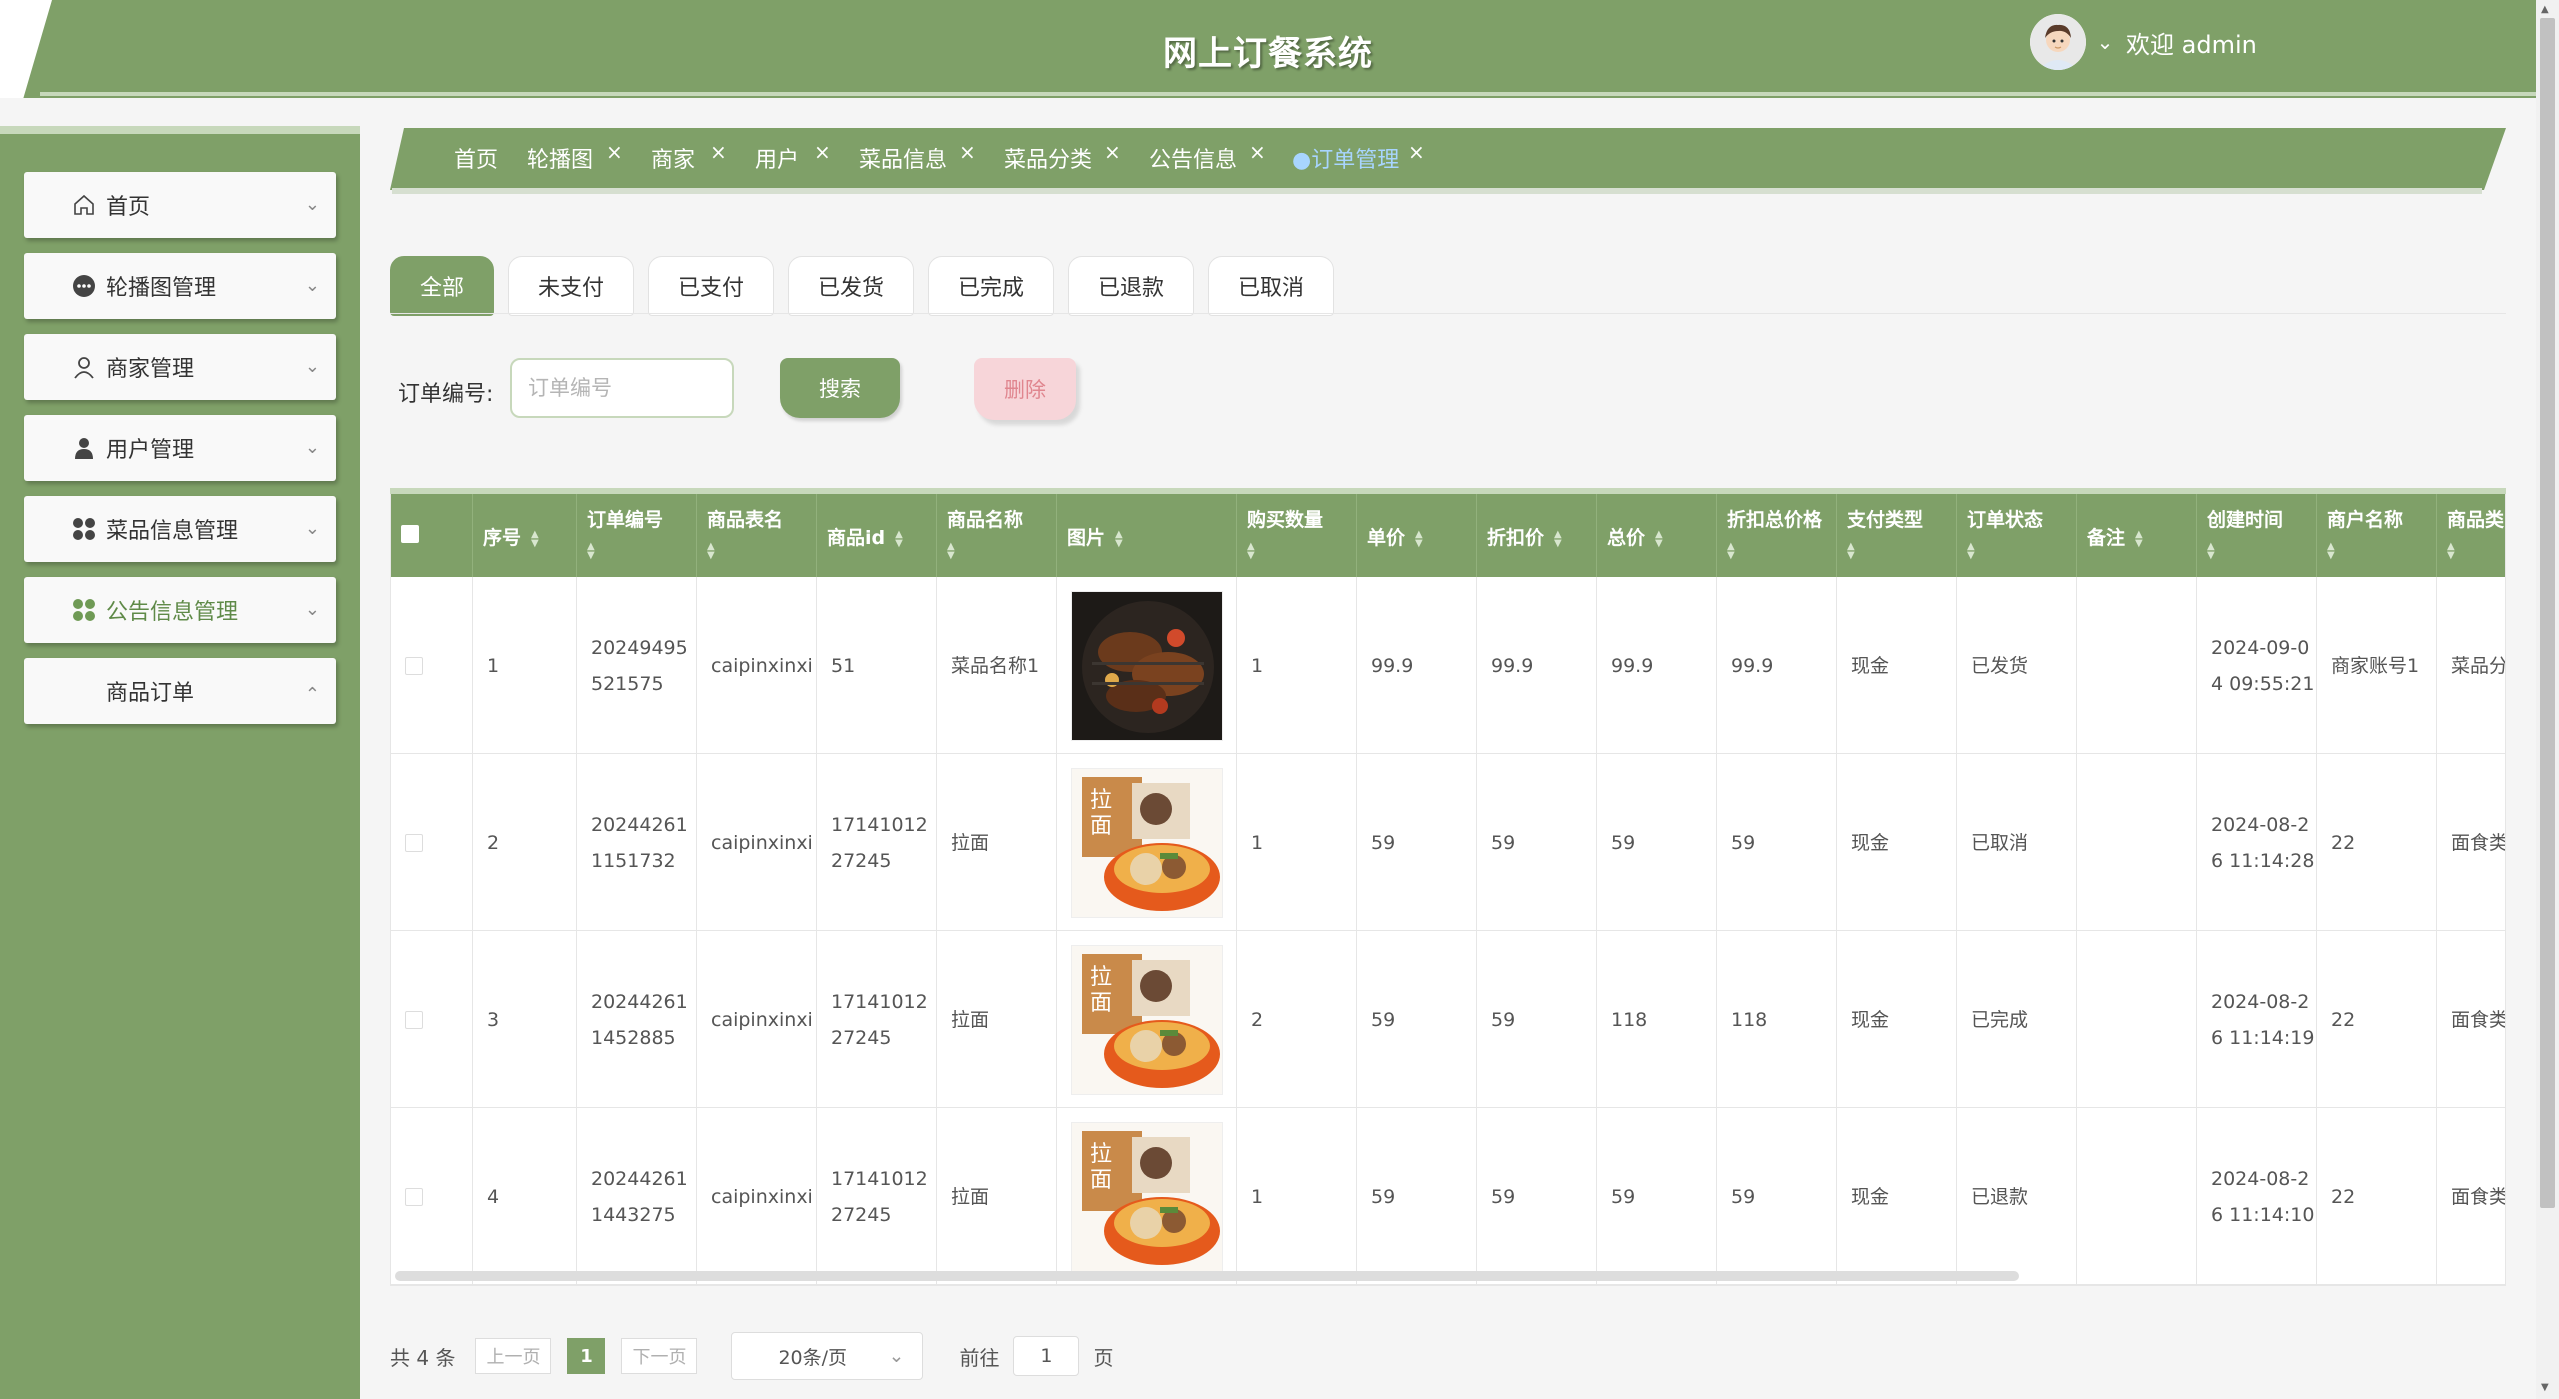 The width and height of the screenshot is (2559, 1399). Describe the element at coordinates (442, 286) in the screenshot. I see `filter-all-button: 全部` at that location.